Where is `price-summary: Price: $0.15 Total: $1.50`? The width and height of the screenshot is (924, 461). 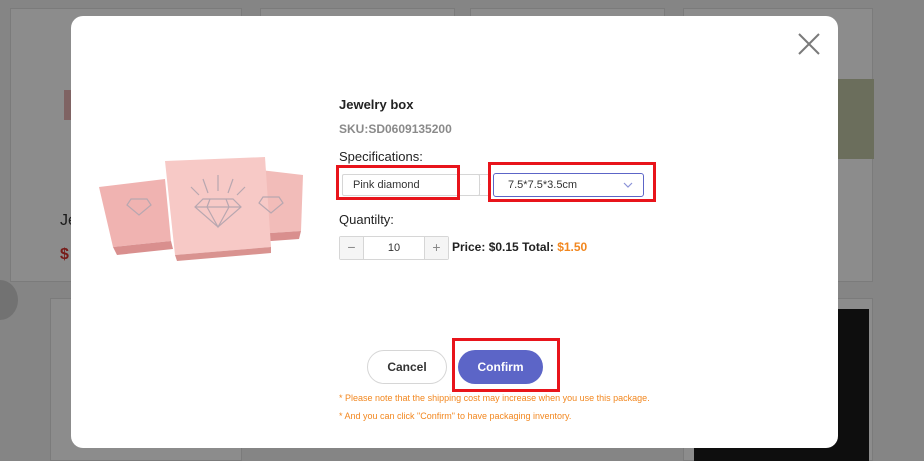
price-summary: Price: $0.15 Total: $1.50 is located at coordinates (519, 247).